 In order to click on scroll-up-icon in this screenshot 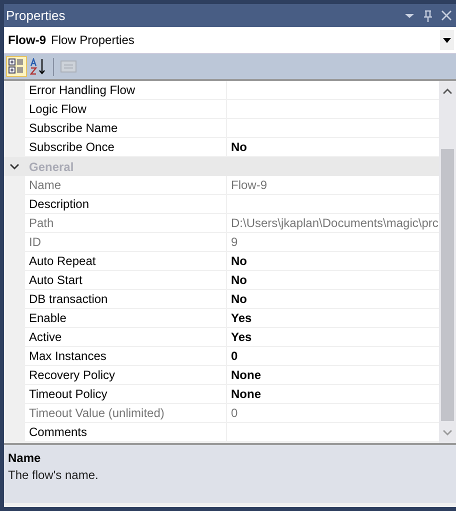, I will do `click(447, 91)`.